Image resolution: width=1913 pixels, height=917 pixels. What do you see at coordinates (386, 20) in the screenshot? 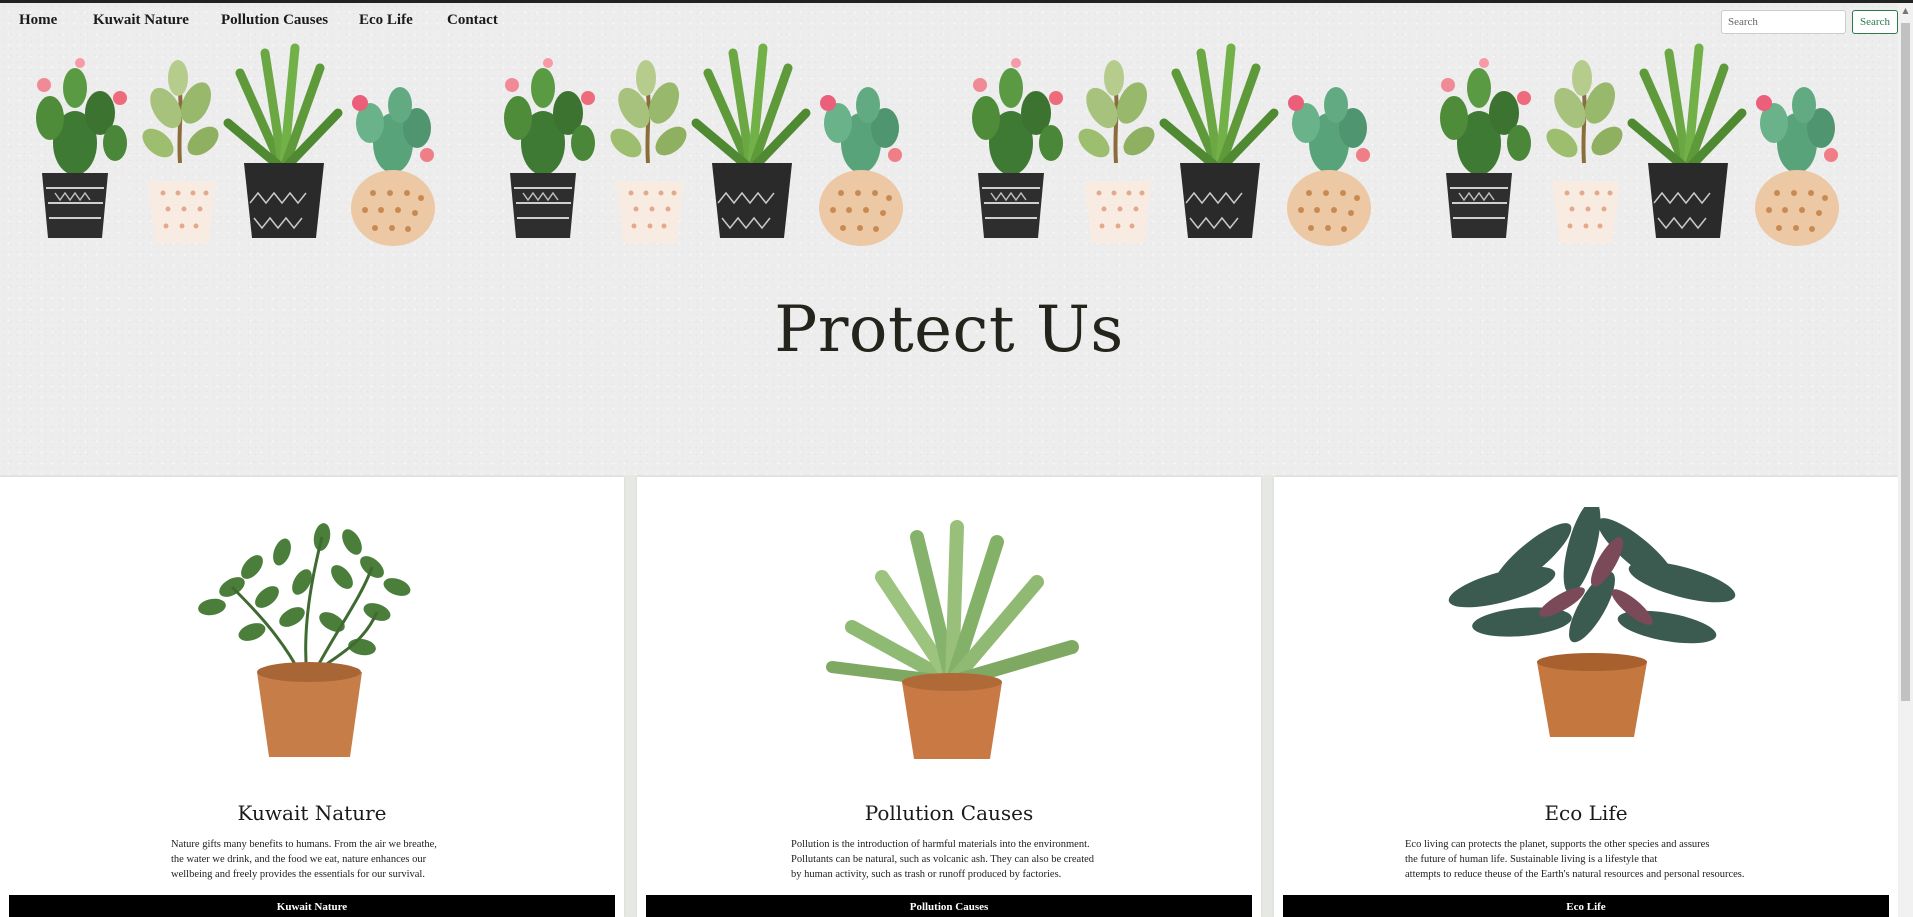
I see `nav-link-eco-life: Eco Life` at bounding box center [386, 20].